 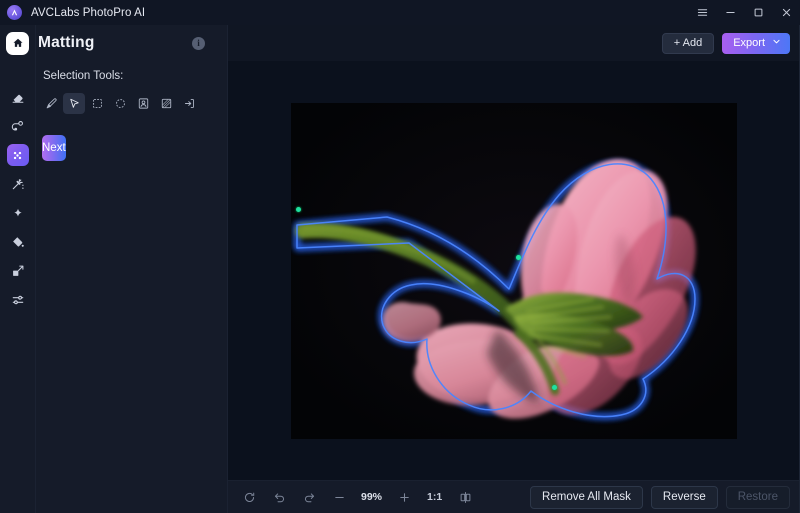 What do you see at coordinates (14, 12) in the screenshot?
I see `avclabs-logo-icon` at bounding box center [14, 12].